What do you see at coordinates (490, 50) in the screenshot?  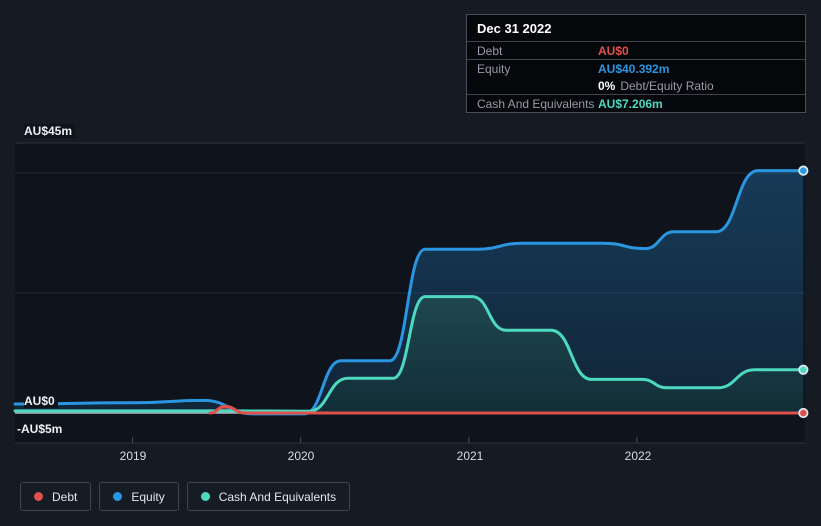 I see `tooltip-debt-label: Debt` at bounding box center [490, 50].